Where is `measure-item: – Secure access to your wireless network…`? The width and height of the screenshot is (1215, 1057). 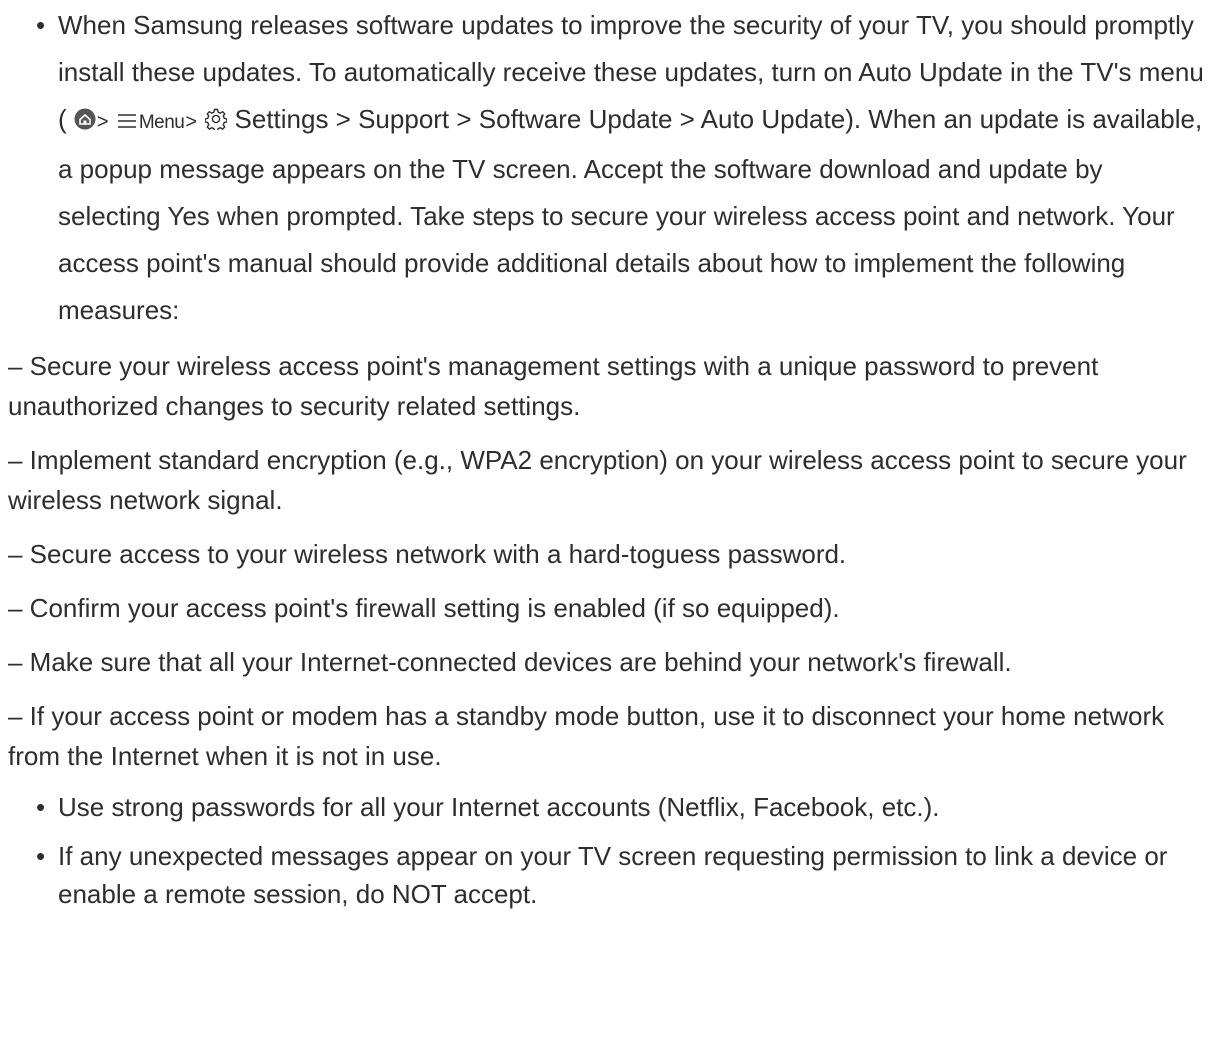 measure-item: – Secure access to your wireless network… is located at coordinates (427, 554).